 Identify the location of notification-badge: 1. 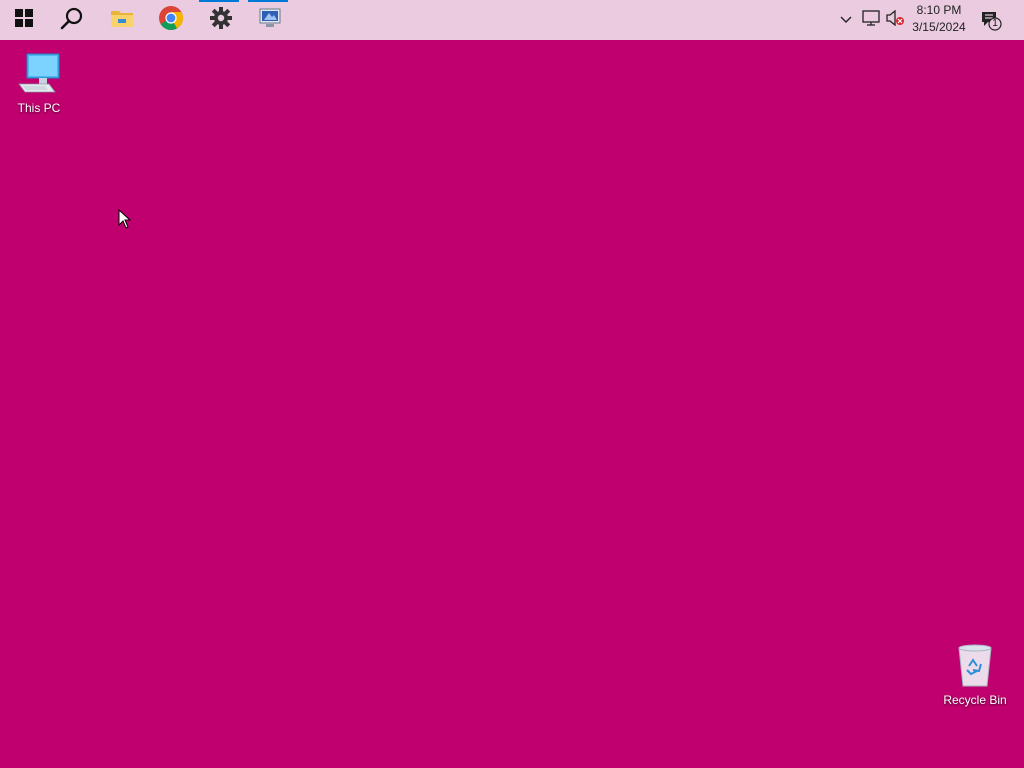
(995, 23).